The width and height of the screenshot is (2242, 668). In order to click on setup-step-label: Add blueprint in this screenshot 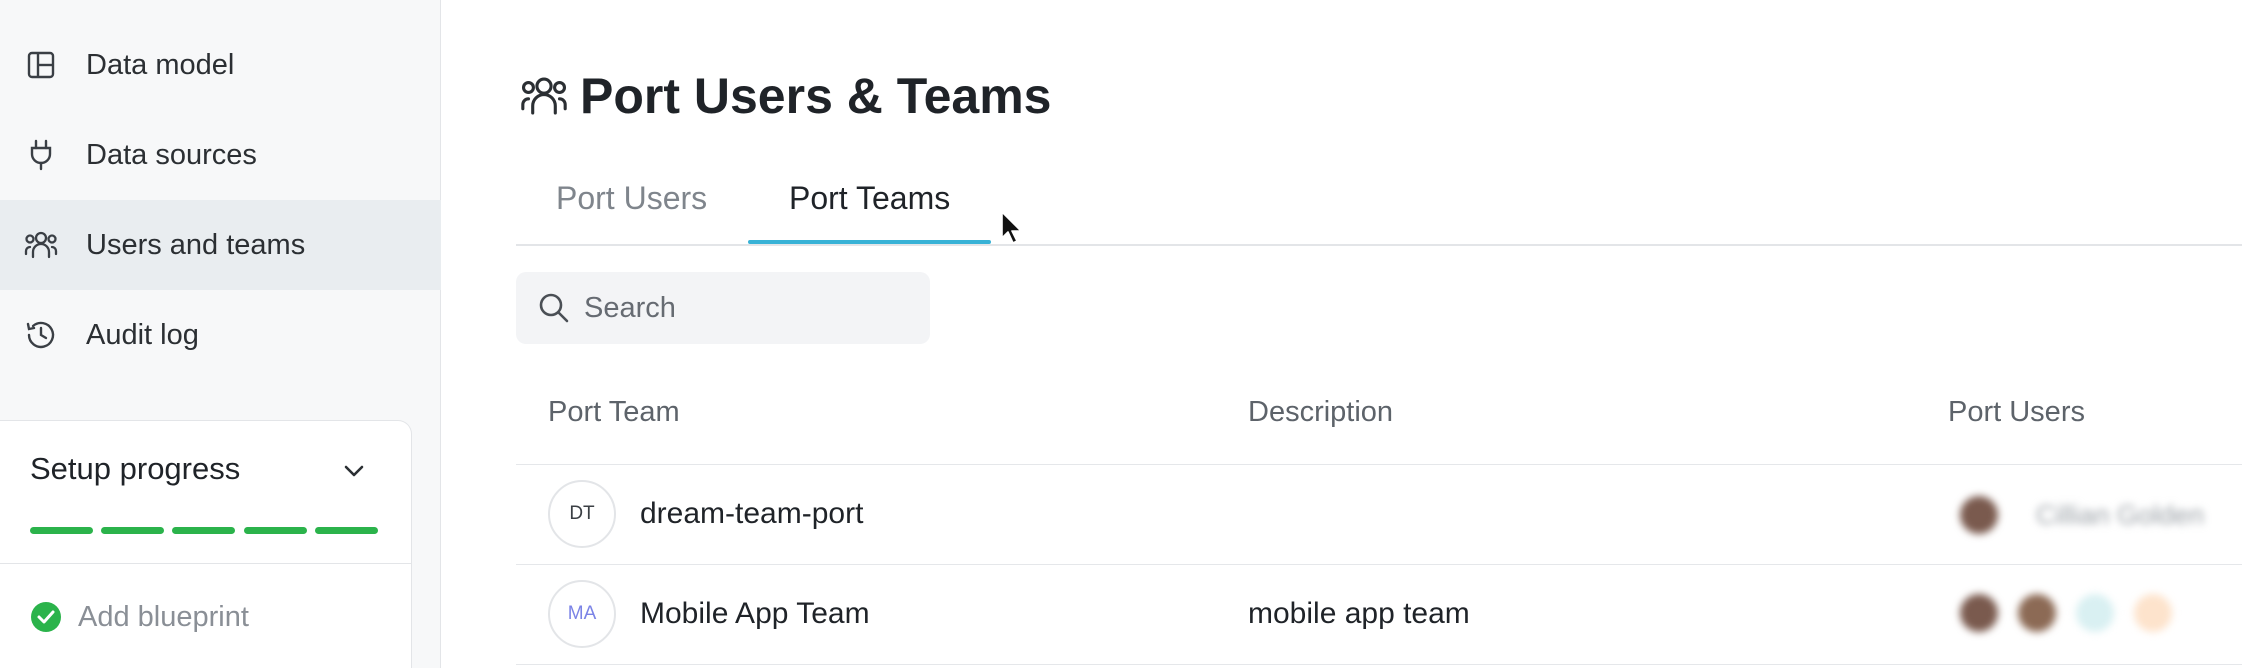, I will do `click(163, 617)`.